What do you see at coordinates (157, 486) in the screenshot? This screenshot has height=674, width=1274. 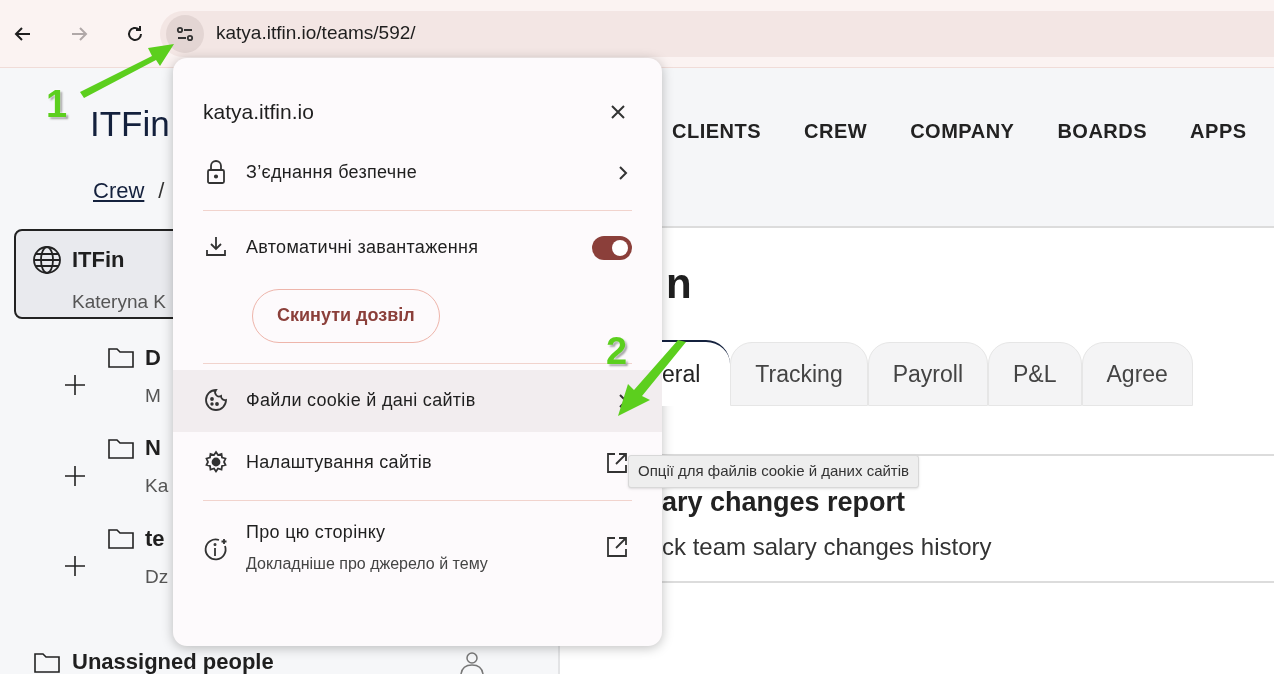 I see `folder-owner: Ka` at bounding box center [157, 486].